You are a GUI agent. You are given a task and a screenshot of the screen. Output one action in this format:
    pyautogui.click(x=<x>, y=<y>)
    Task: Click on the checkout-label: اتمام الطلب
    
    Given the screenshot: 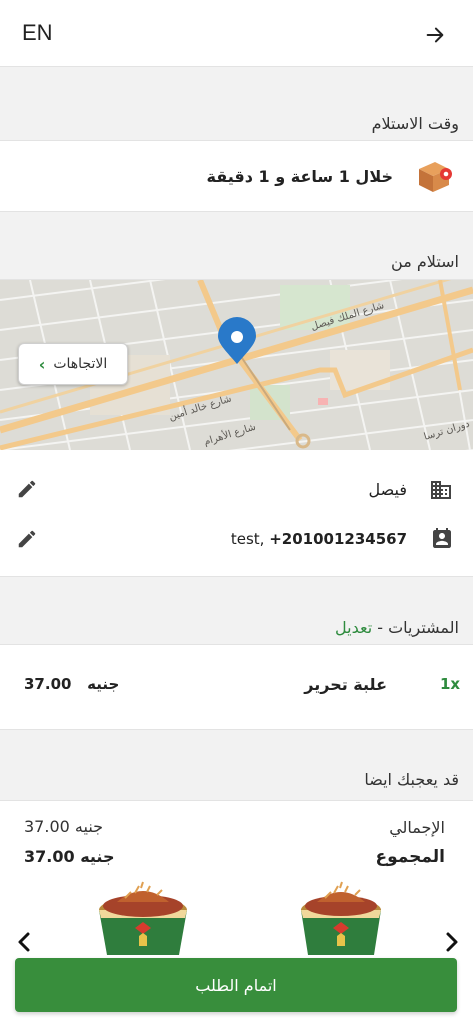 What is the action you would take?
    pyautogui.click(x=236, y=985)
    